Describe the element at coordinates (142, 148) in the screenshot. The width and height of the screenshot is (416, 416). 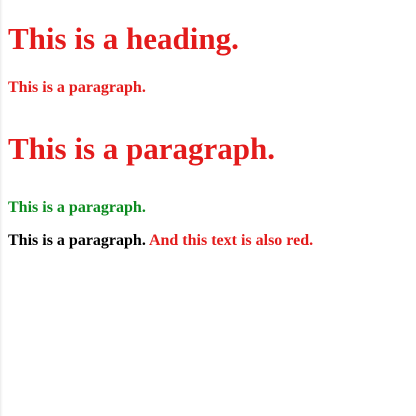
I see `paragraph-red-large: This is a paragraph.` at that location.